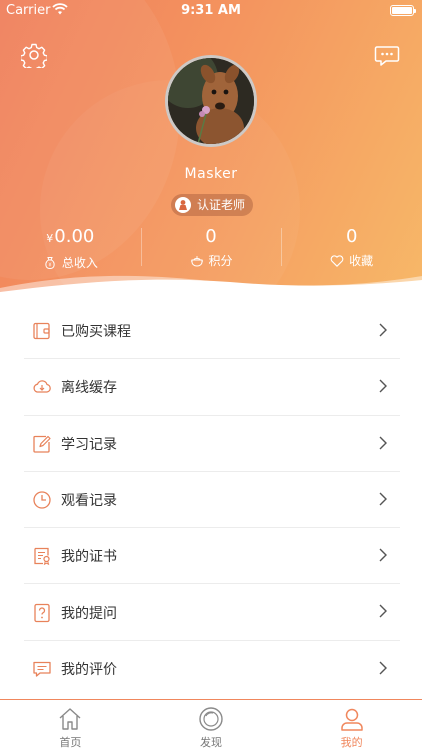 The width and height of the screenshot is (422, 750). What do you see at coordinates (211, 387) in the screenshot?
I see `menu-item-offline-cache: 离线缓存` at bounding box center [211, 387].